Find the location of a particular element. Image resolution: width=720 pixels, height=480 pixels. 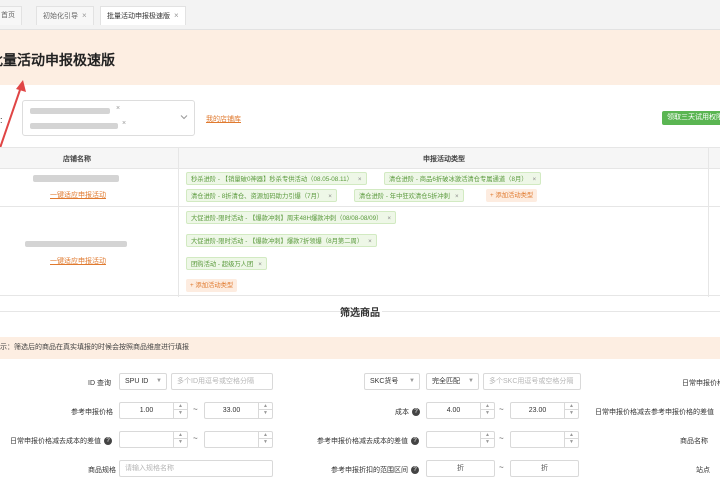

spec-label: 商品规格 is located at coordinates (102, 470).